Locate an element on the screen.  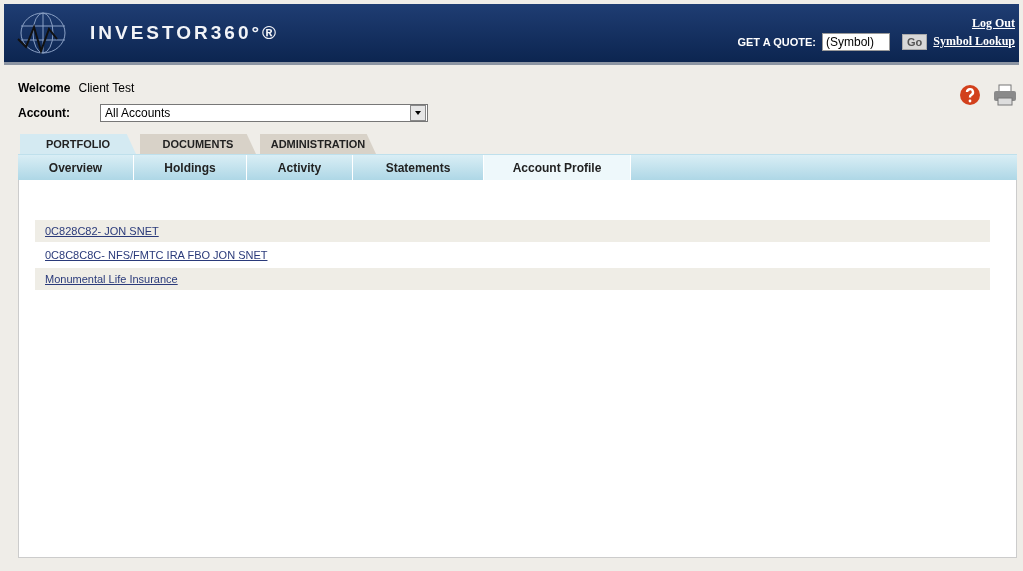
tab: ADMINISTRATION is located at coordinates (318, 144).